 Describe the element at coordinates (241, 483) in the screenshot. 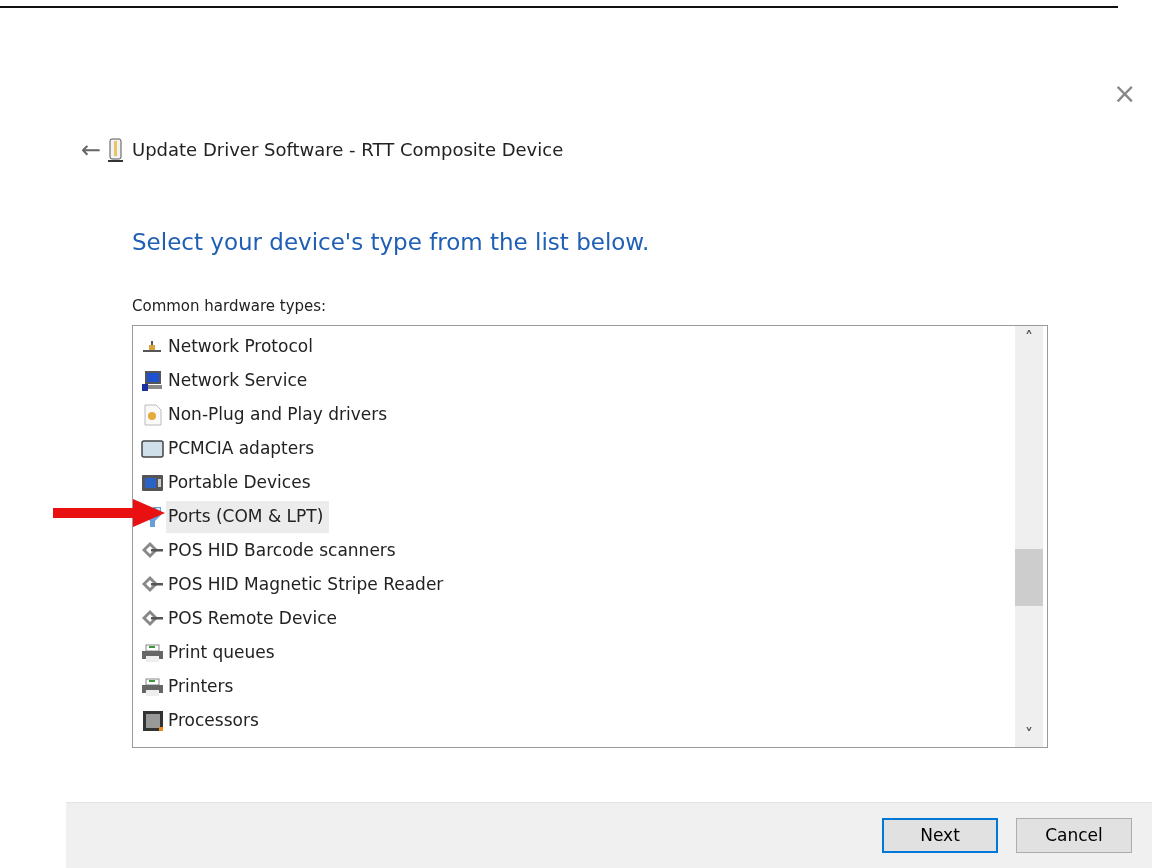

I see `list-item: Portable Devices` at that location.